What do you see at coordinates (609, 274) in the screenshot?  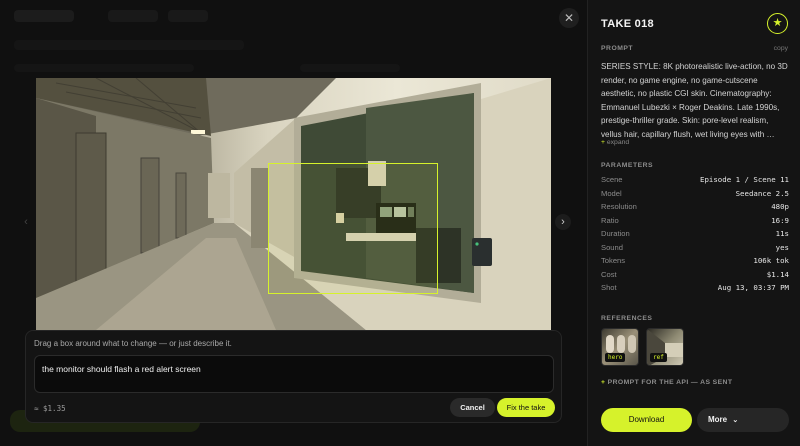 I see `param-key: Cost` at bounding box center [609, 274].